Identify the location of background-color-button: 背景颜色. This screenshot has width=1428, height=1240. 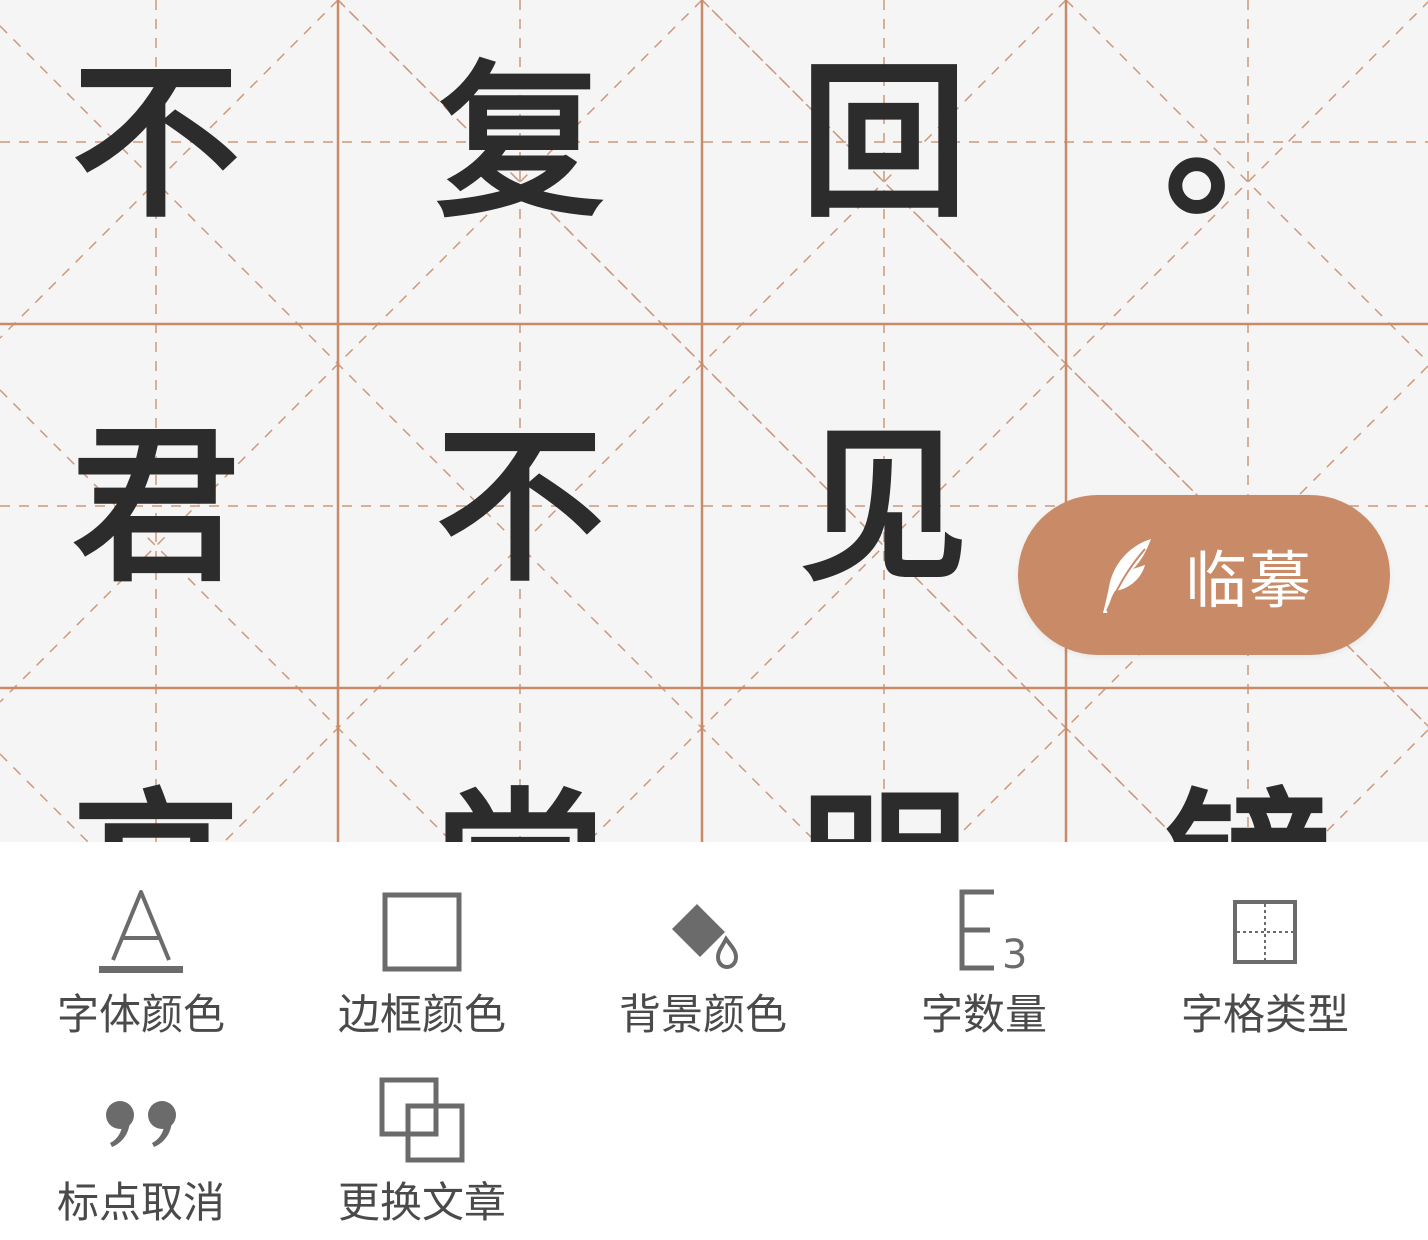
(703, 967).